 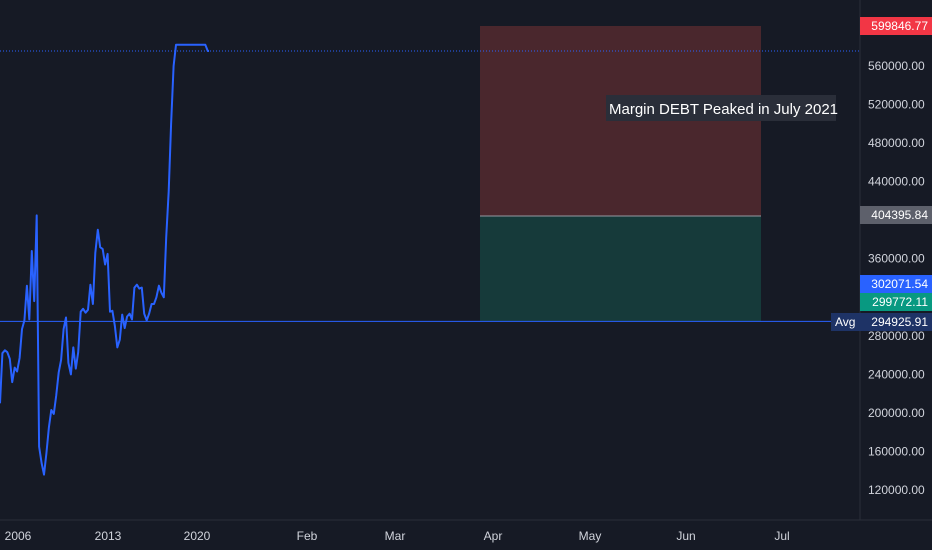 I want to click on x-tick-label: 2013, so click(x=108, y=536).